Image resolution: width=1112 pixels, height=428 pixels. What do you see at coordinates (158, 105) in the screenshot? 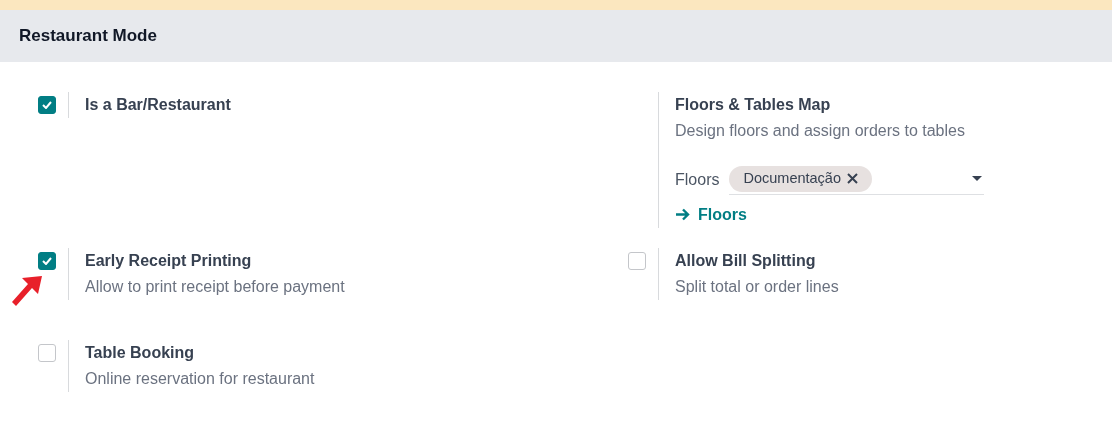
I see `setting-title: Is a Bar/Restaurant` at bounding box center [158, 105].